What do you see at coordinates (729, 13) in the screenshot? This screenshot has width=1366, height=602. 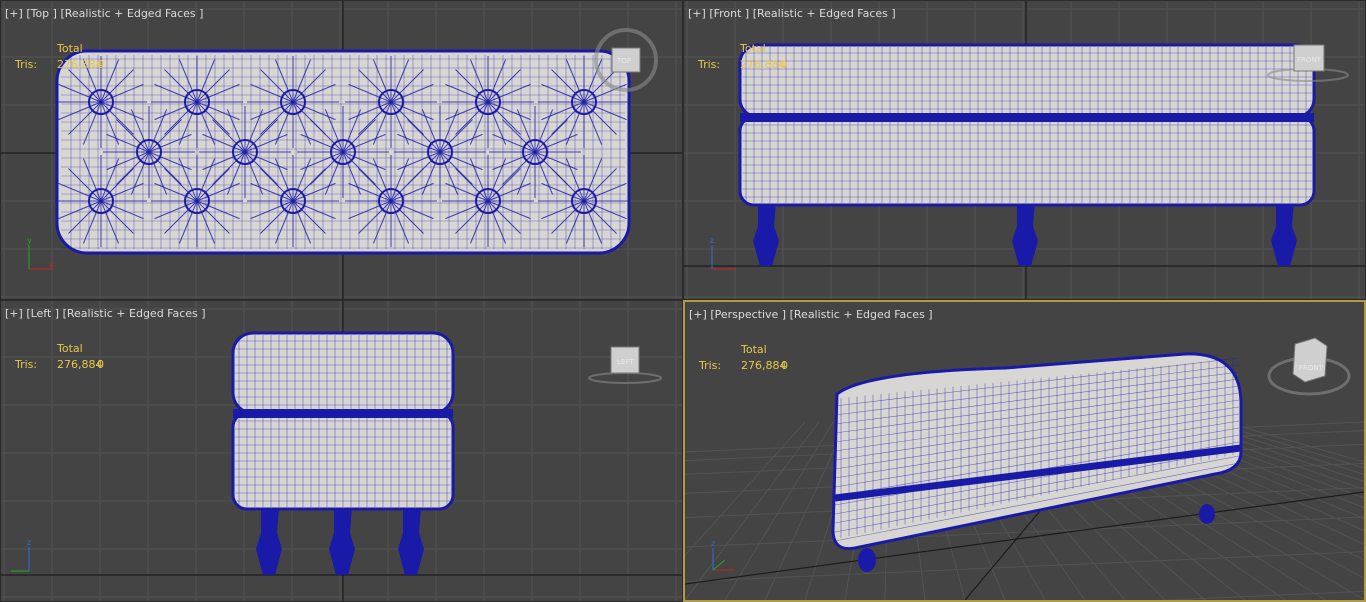 I see `viewport-point-of-view: [Front ]` at bounding box center [729, 13].